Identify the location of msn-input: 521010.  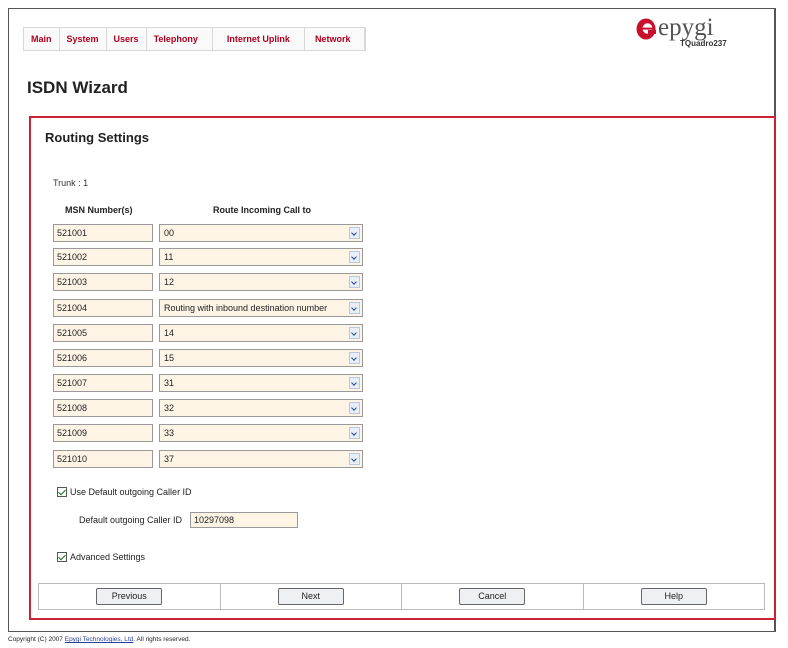
(103, 459).